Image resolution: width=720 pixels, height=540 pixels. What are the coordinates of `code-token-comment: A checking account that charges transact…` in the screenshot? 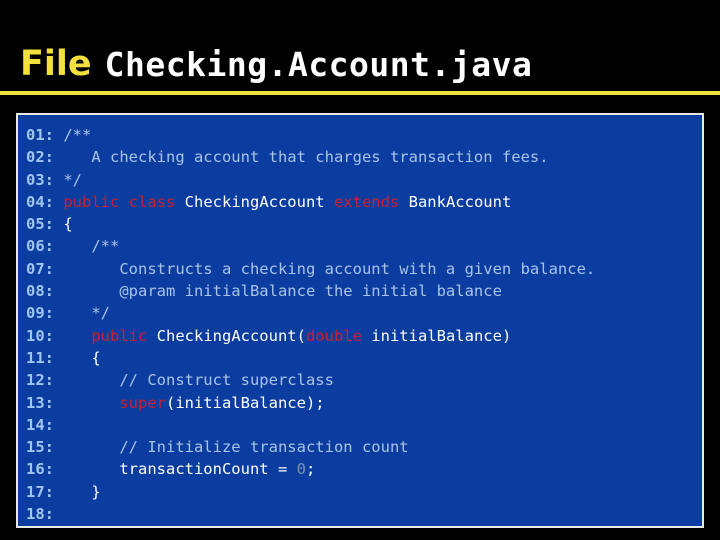 It's located at (301, 157).